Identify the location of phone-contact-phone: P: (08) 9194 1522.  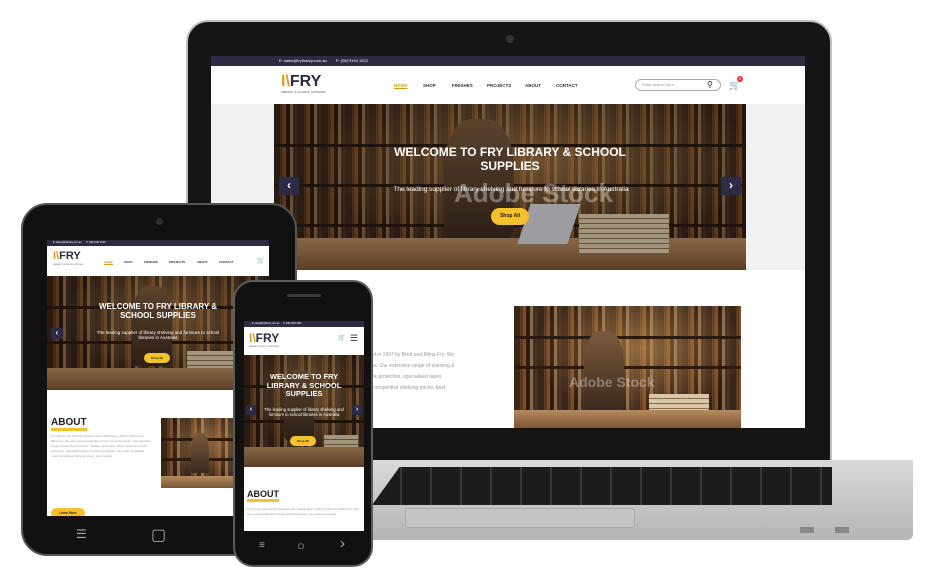
(292, 324).